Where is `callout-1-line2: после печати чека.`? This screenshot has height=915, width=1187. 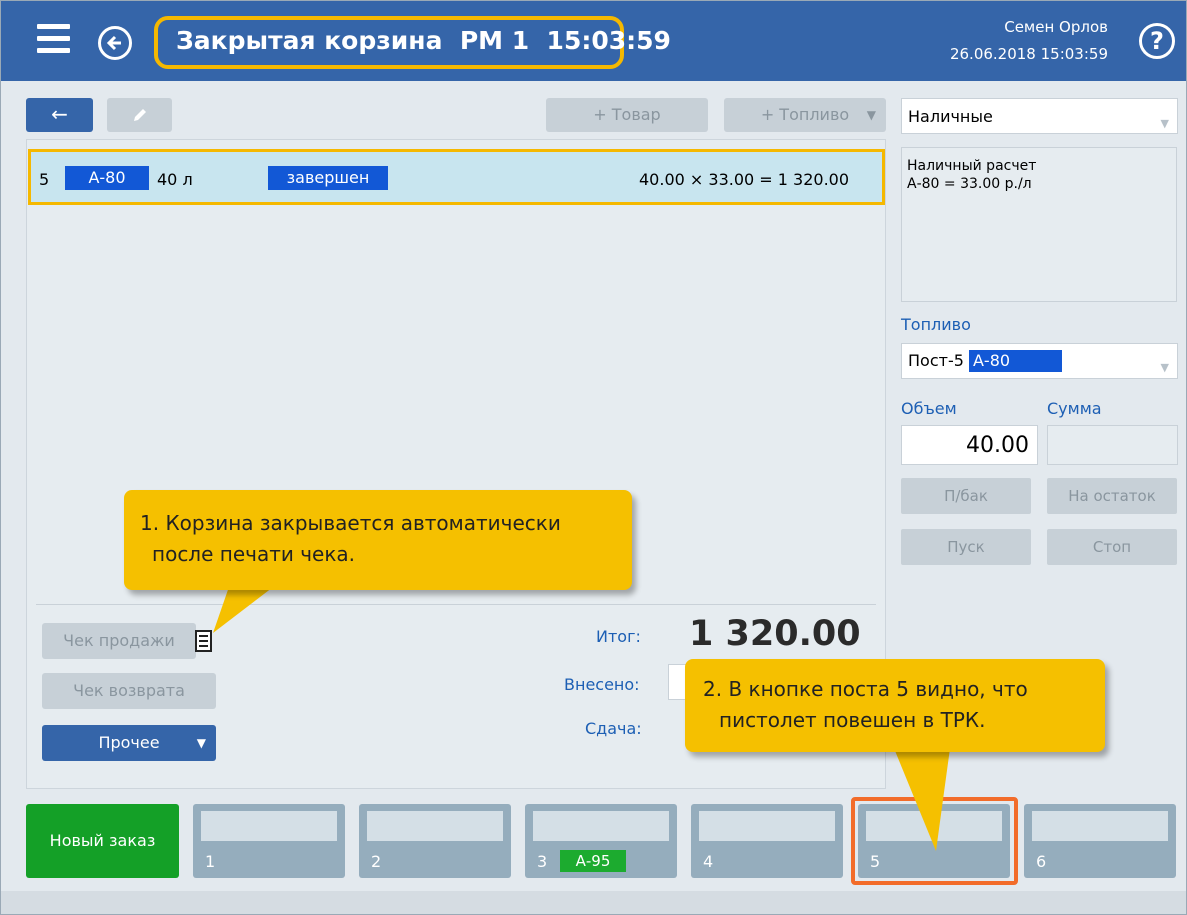
callout-1-line2: после печати чека. is located at coordinates (254, 554).